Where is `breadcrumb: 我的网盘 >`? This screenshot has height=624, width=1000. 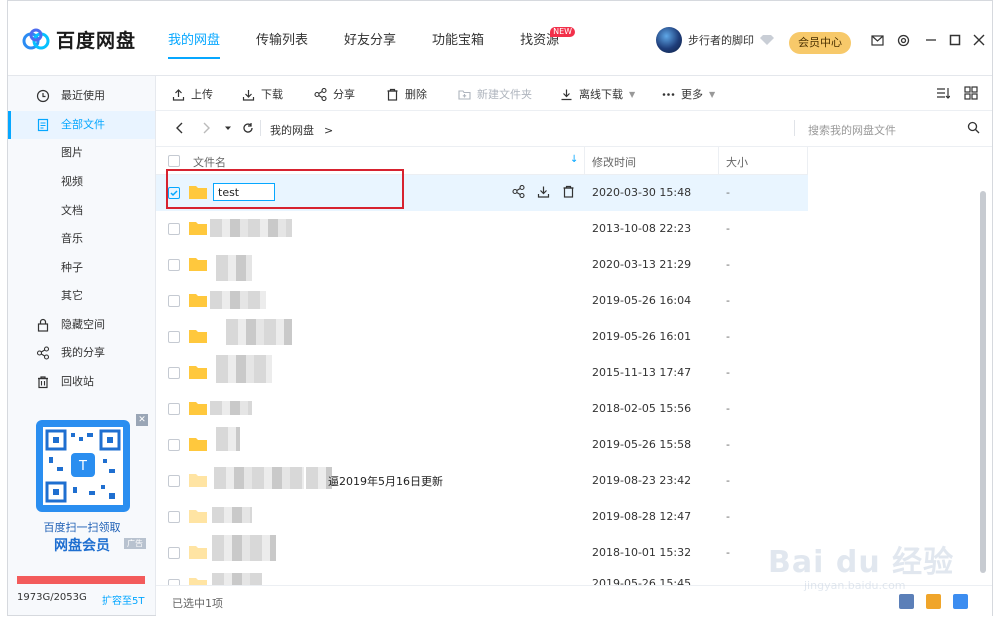
breadcrumb: 我的网盘 > is located at coordinates (301, 130).